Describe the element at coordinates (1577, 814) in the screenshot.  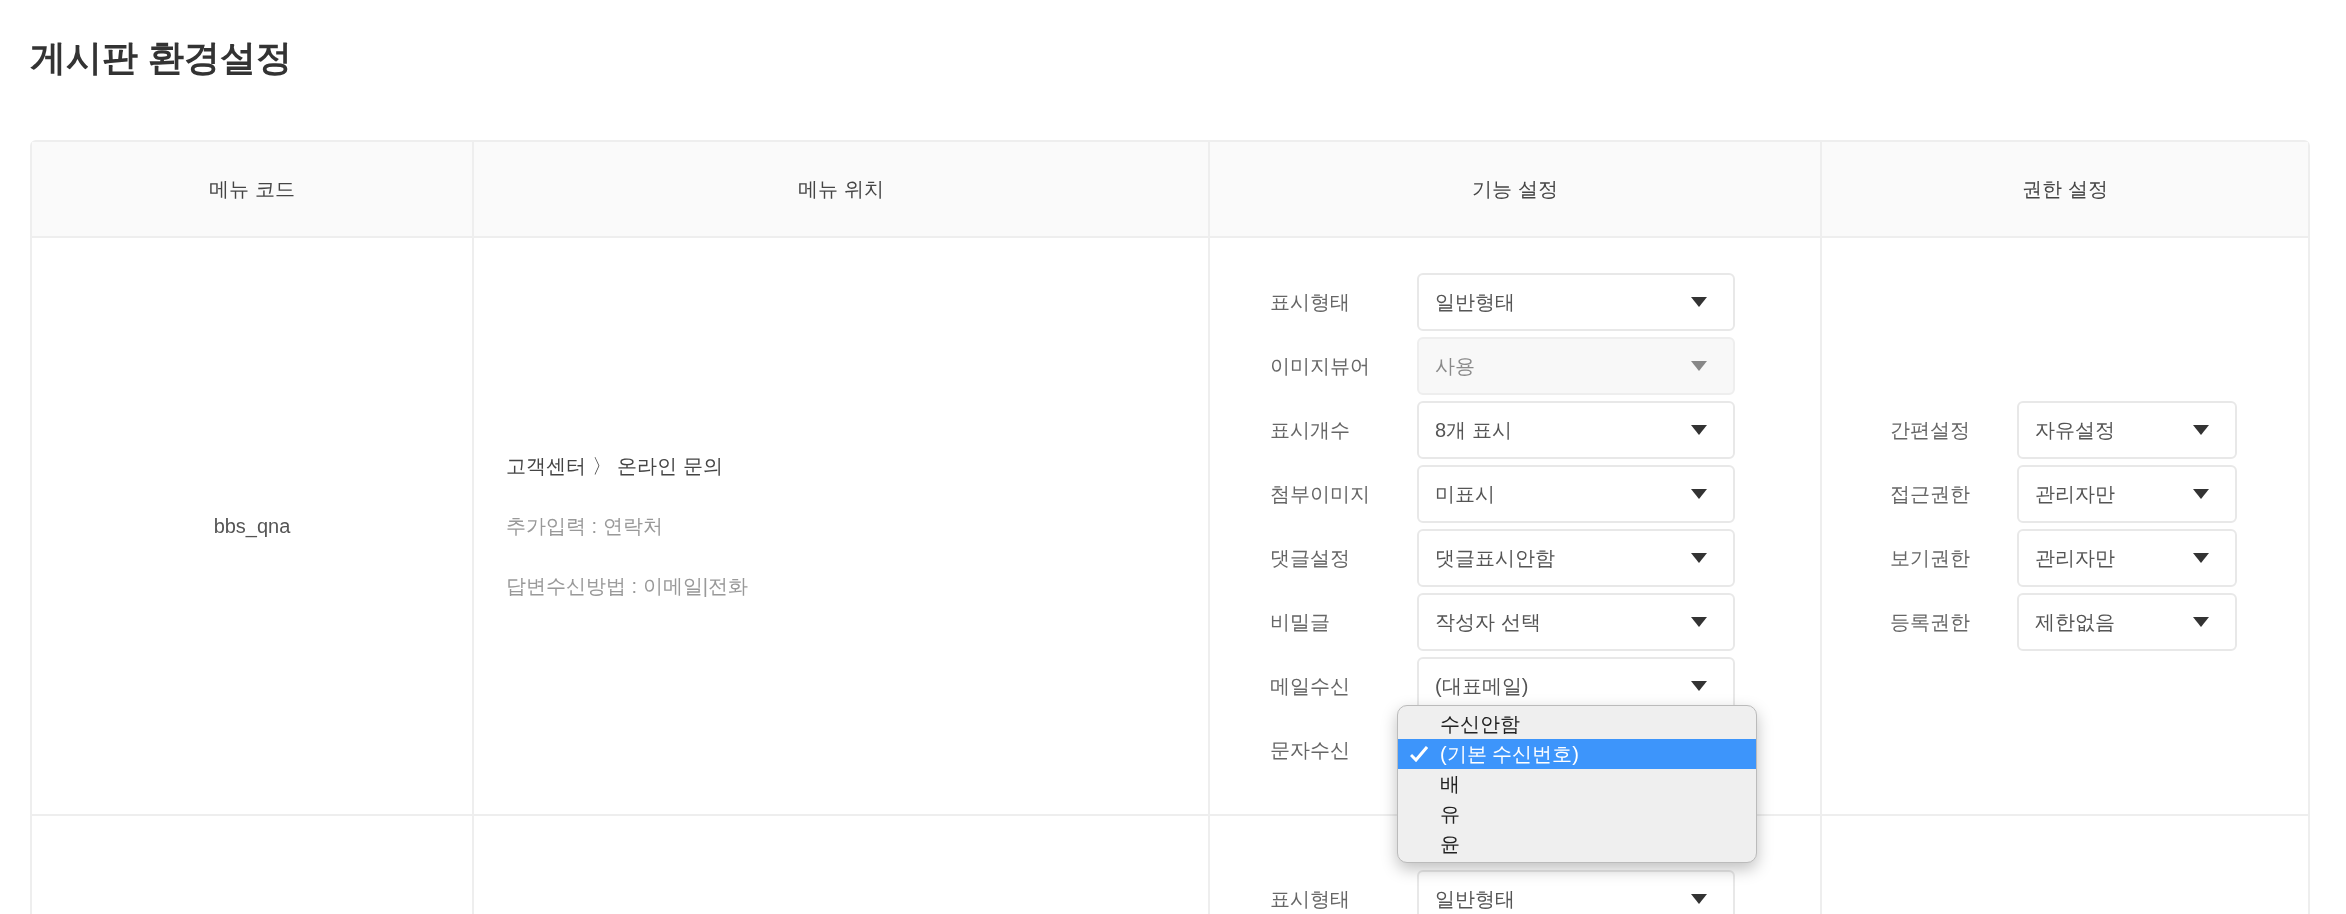
I see `dropdown-option: 유` at that location.